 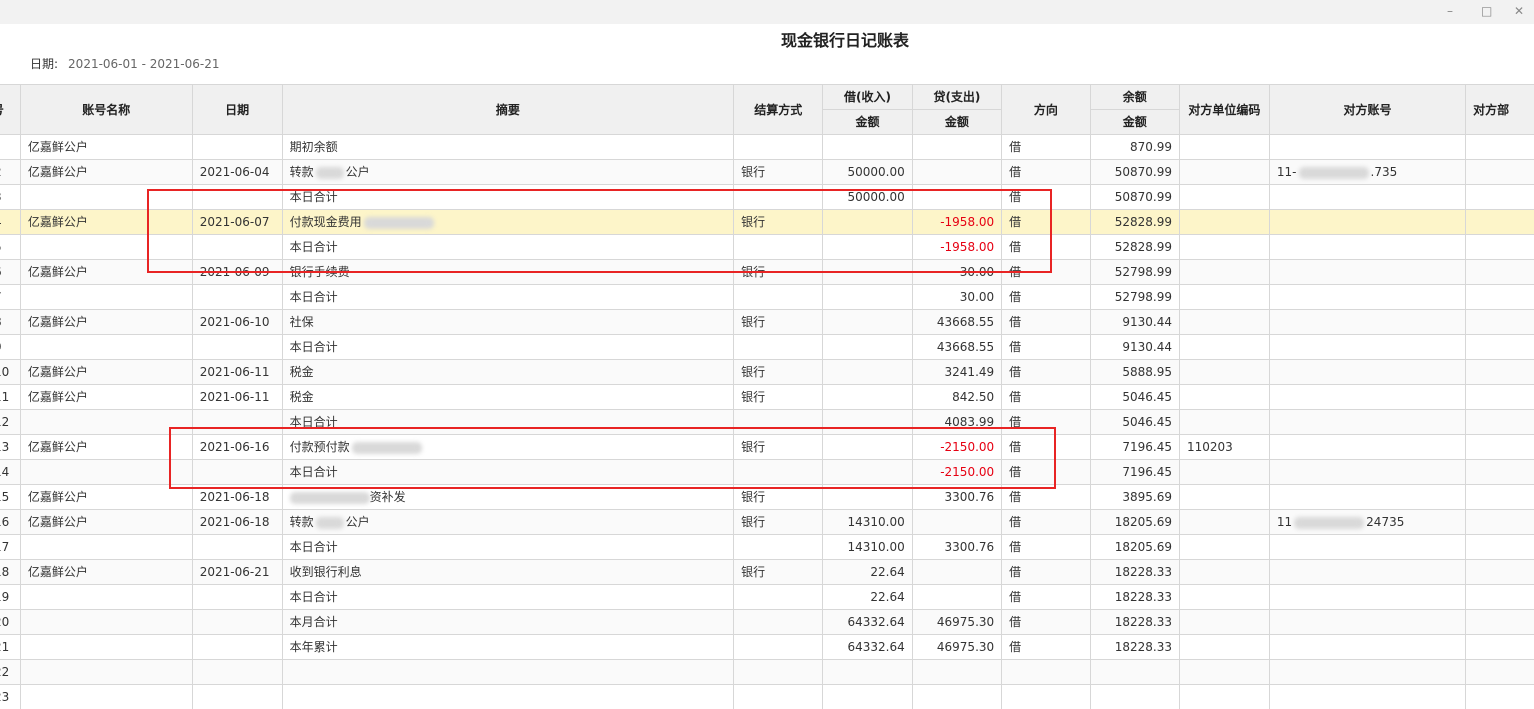 I want to click on cell-balance, so click(x=1134, y=697).